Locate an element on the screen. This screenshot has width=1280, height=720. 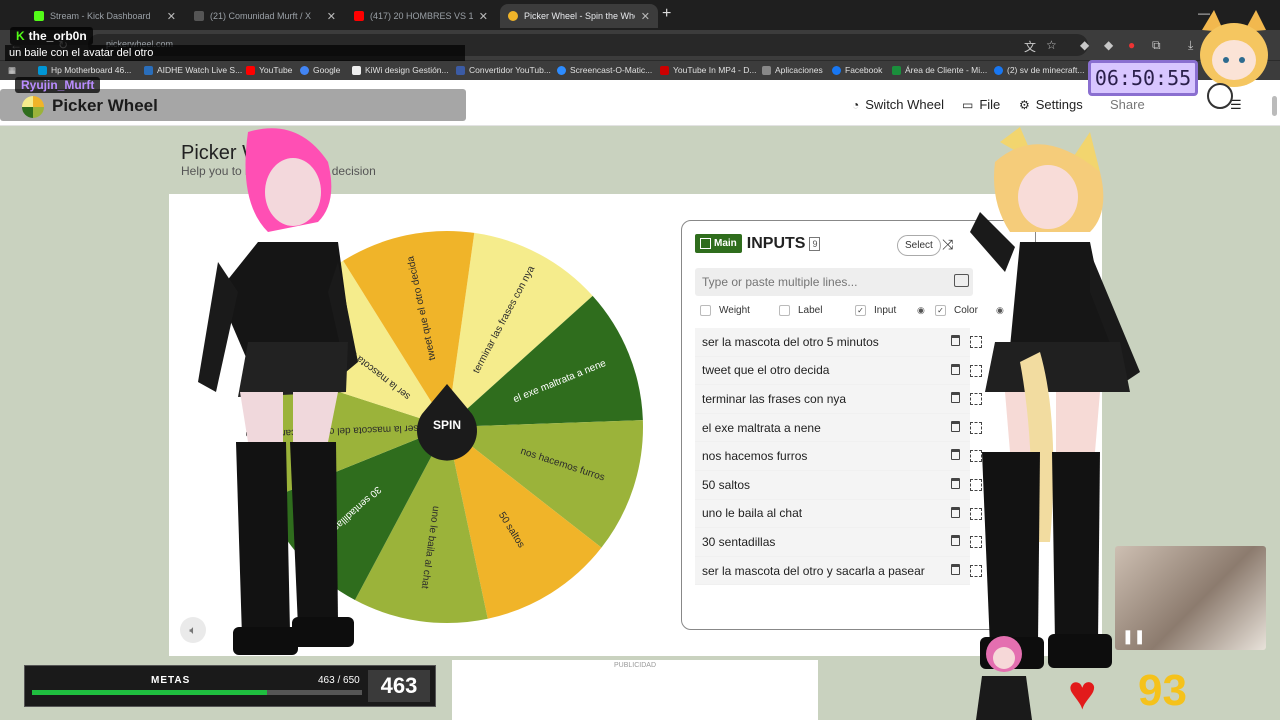
main-wheel-badge: Main is located at coordinates (718, 243).